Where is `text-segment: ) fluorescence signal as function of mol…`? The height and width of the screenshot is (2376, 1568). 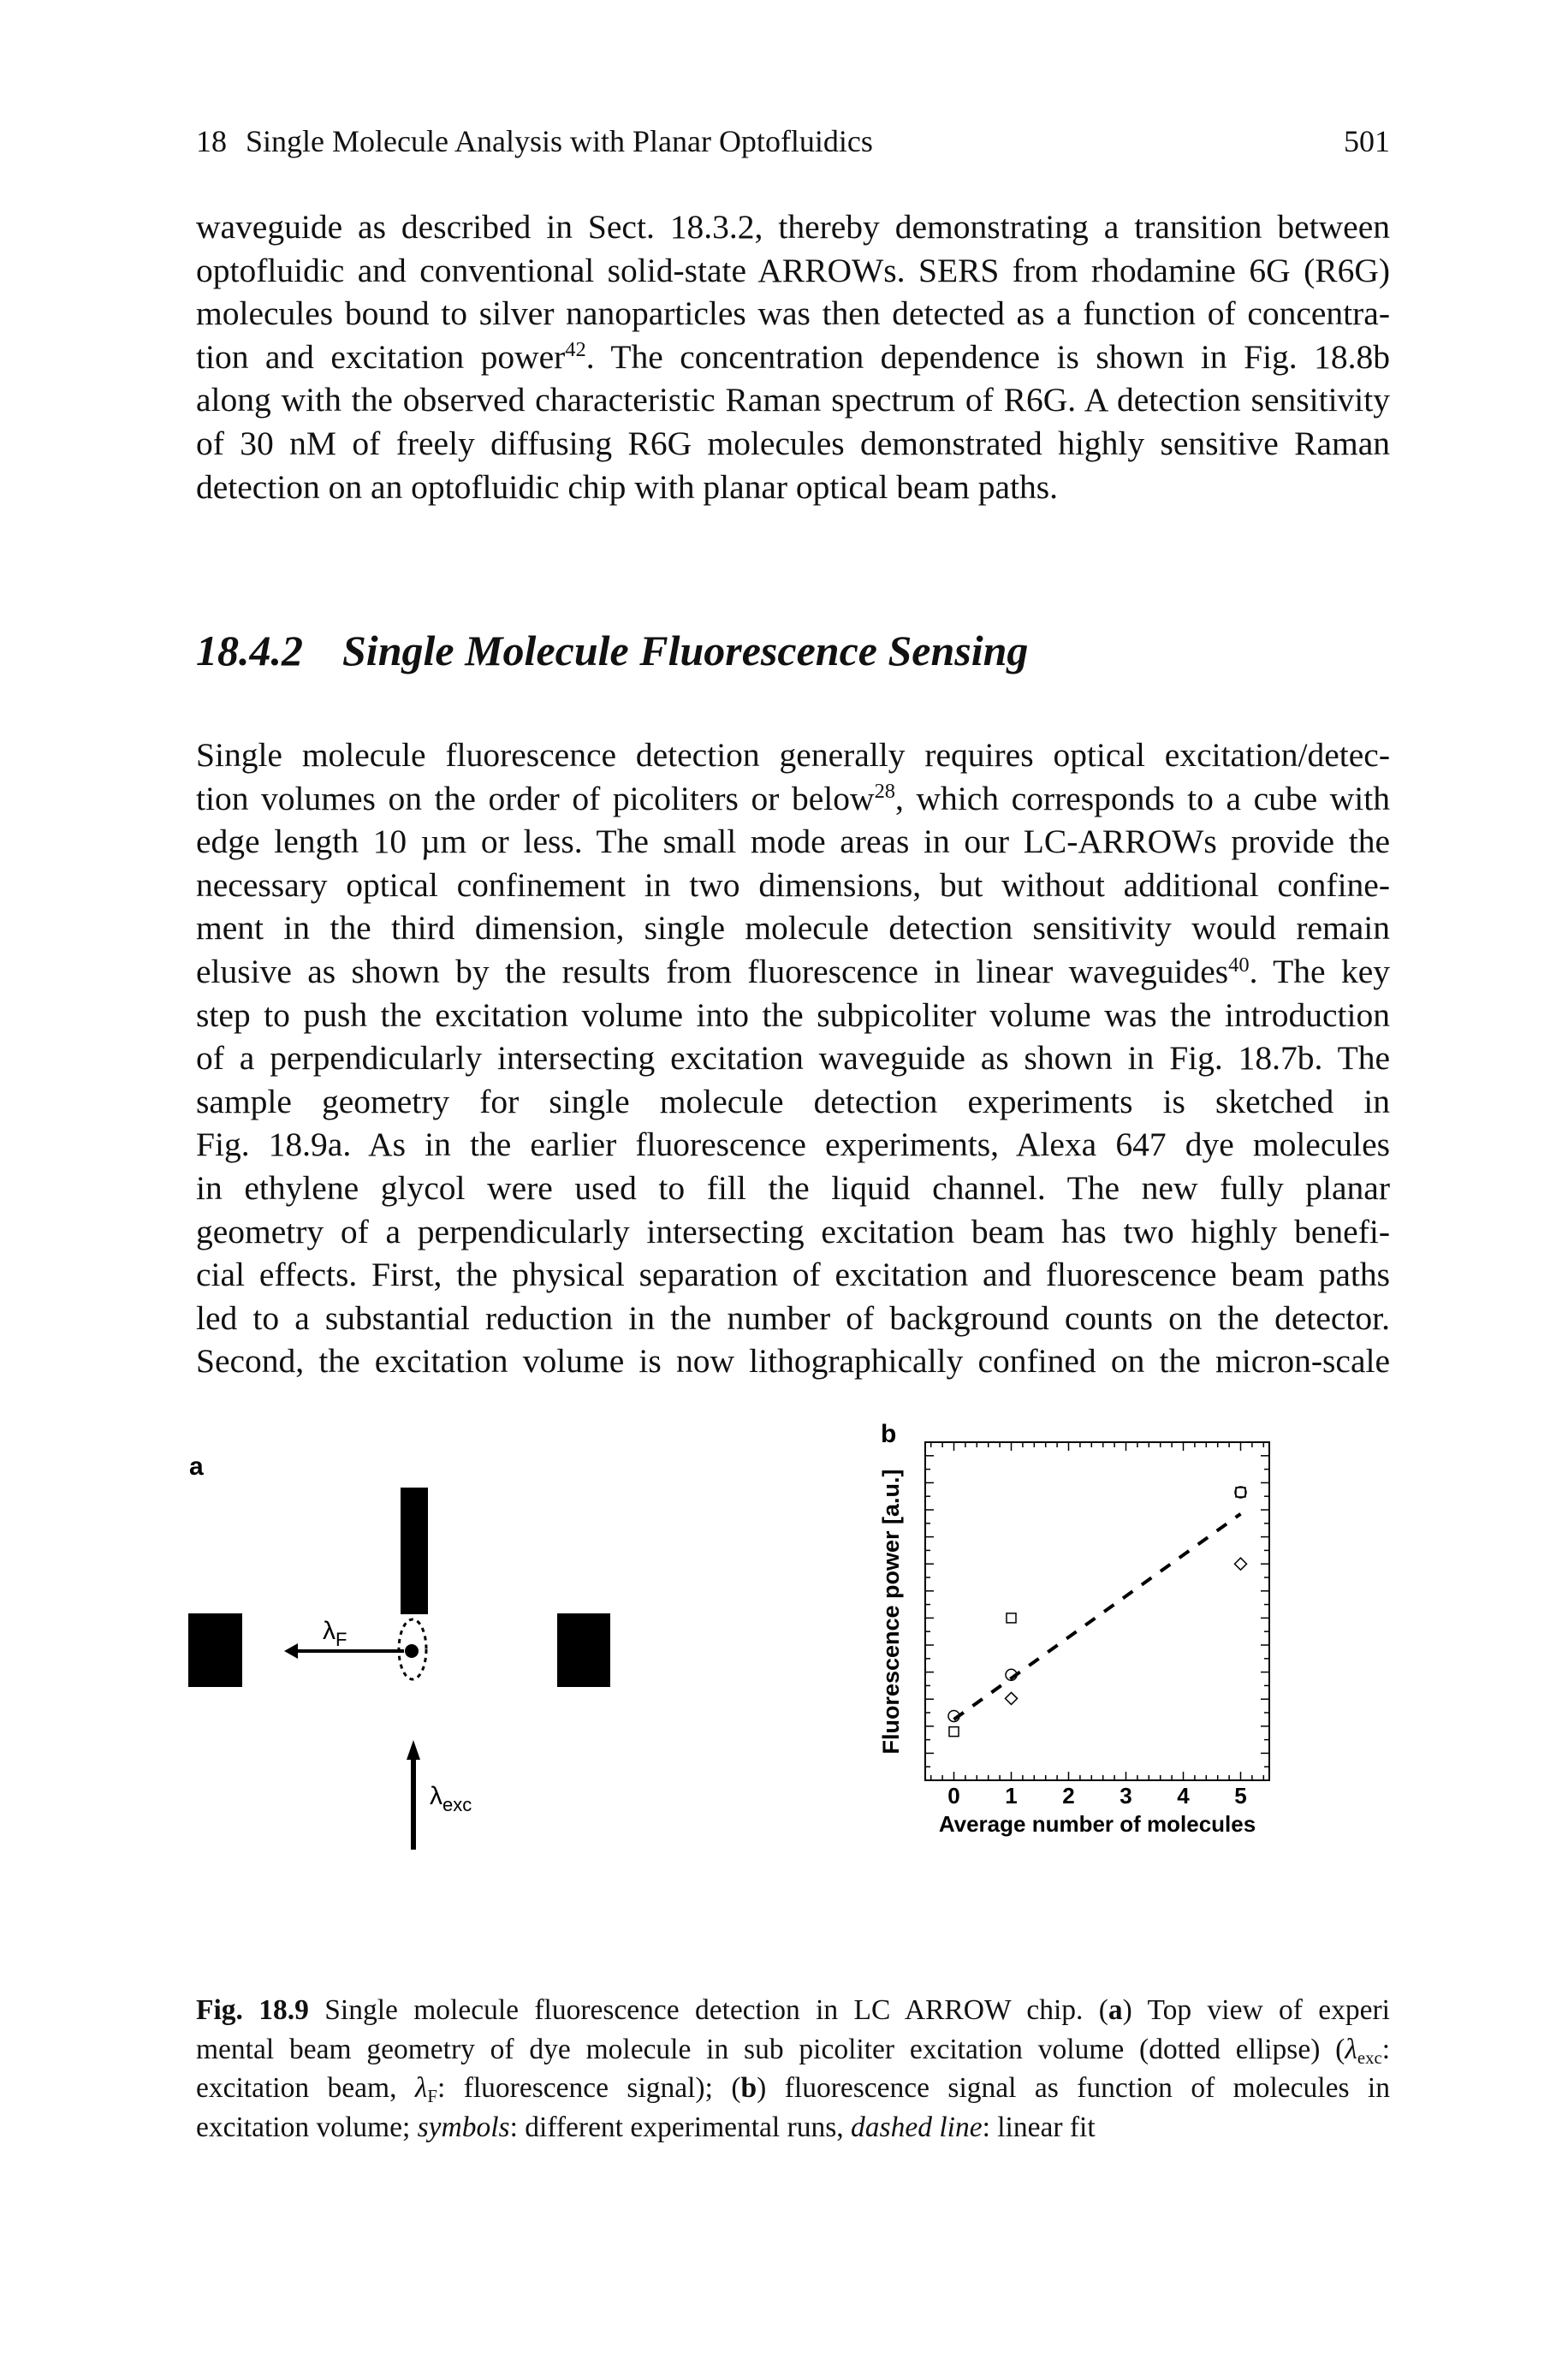
text-segment: ) fluorescence signal as function of mol… is located at coordinates (1073, 2088).